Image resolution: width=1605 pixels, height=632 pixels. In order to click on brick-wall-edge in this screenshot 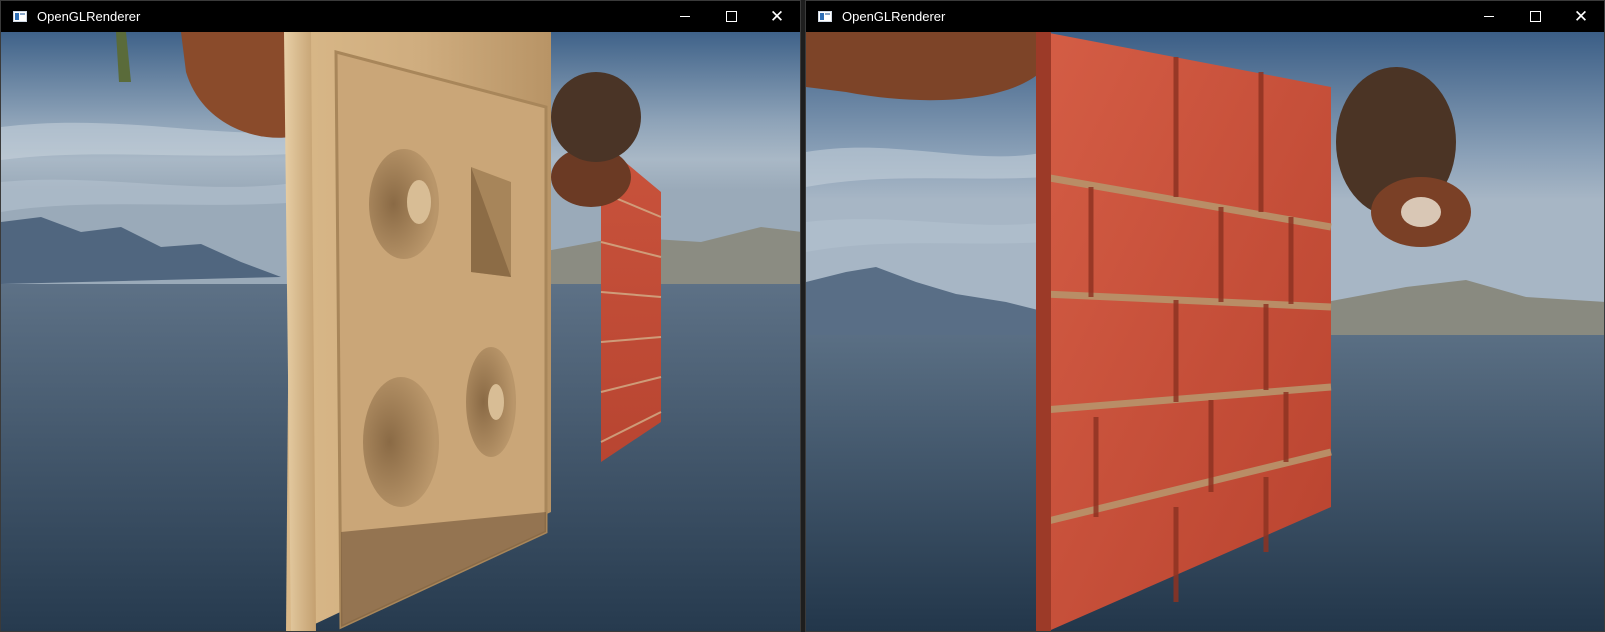, I will do `click(1043, 331)`.